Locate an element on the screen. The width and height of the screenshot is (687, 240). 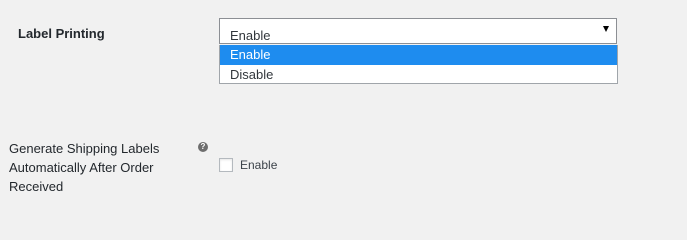
dropdown-option-disable: Disable is located at coordinates (418, 74).